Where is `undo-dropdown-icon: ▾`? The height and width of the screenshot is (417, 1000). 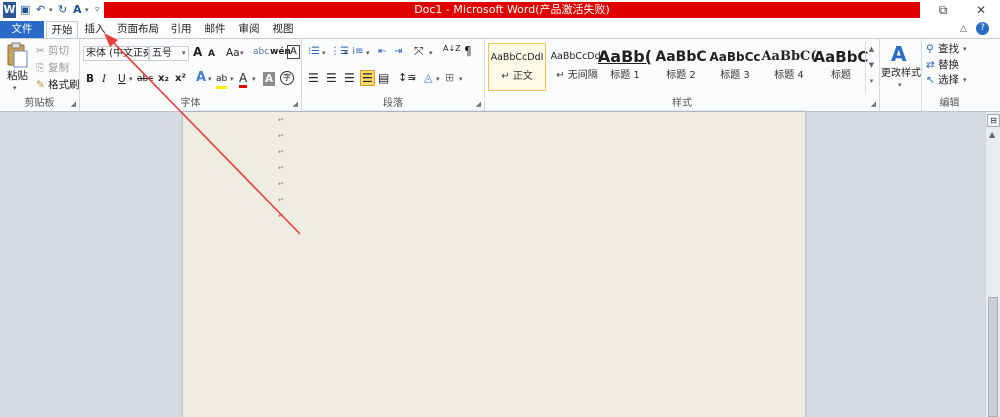 undo-dropdown-icon: ▾ is located at coordinates (51, 10).